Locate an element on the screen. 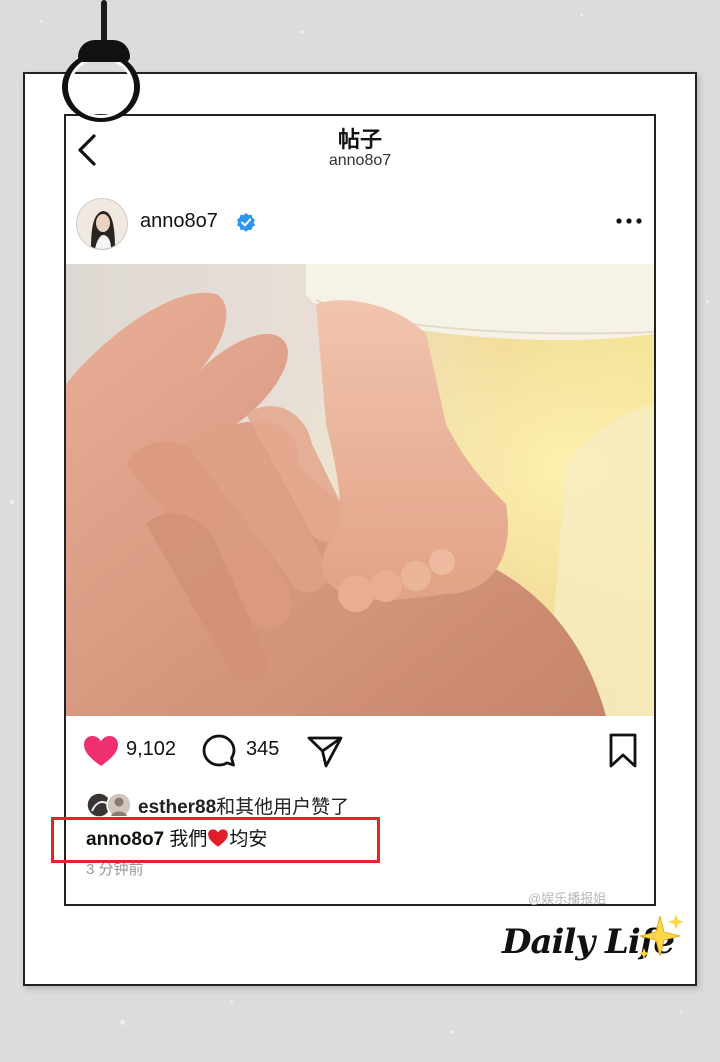 Image resolution: width=720 pixels, height=1062 pixels. watermark: @娱乐播报姐 is located at coordinates (567, 898).